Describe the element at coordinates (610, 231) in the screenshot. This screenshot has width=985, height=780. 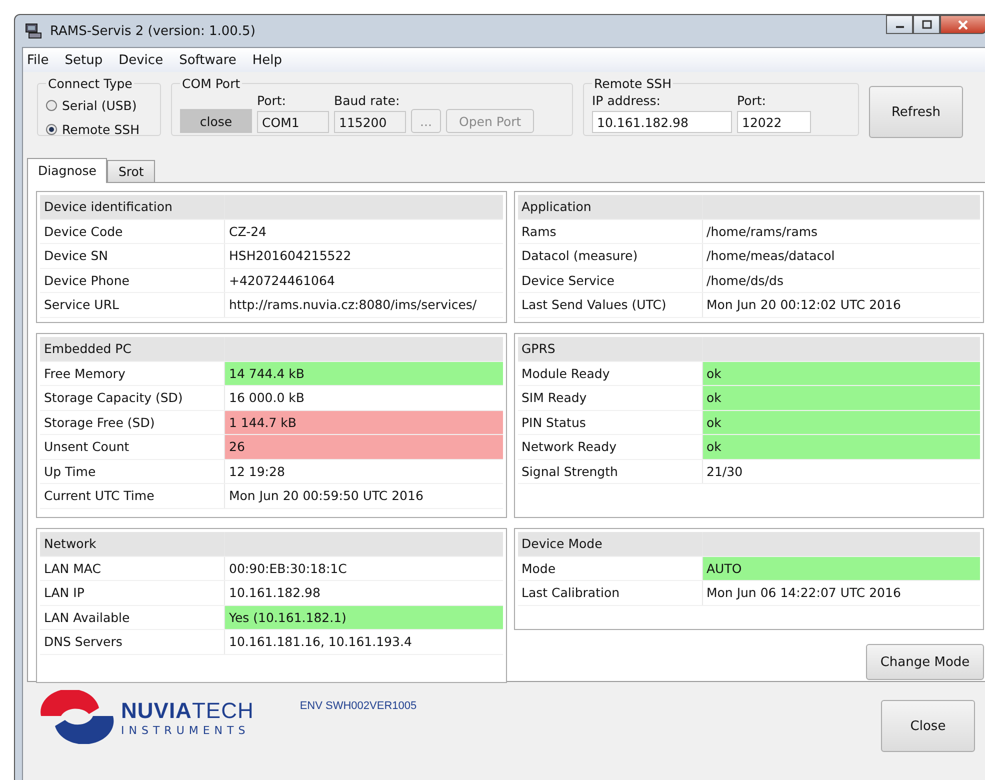
I see `table-cell: Rams` at that location.